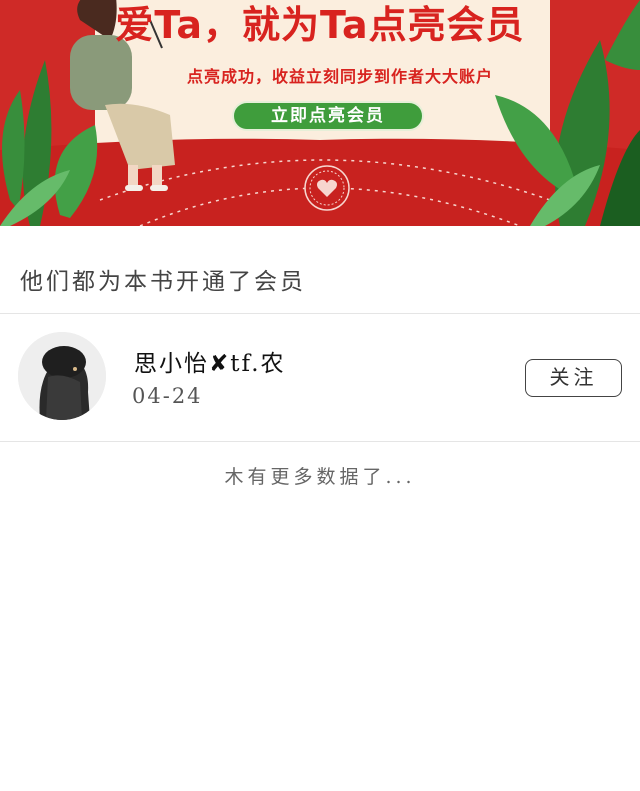  What do you see at coordinates (328, 116) in the screenshot?
I see `activate-membership-button: 立即点亮会员` at bounding box center [328, 116].